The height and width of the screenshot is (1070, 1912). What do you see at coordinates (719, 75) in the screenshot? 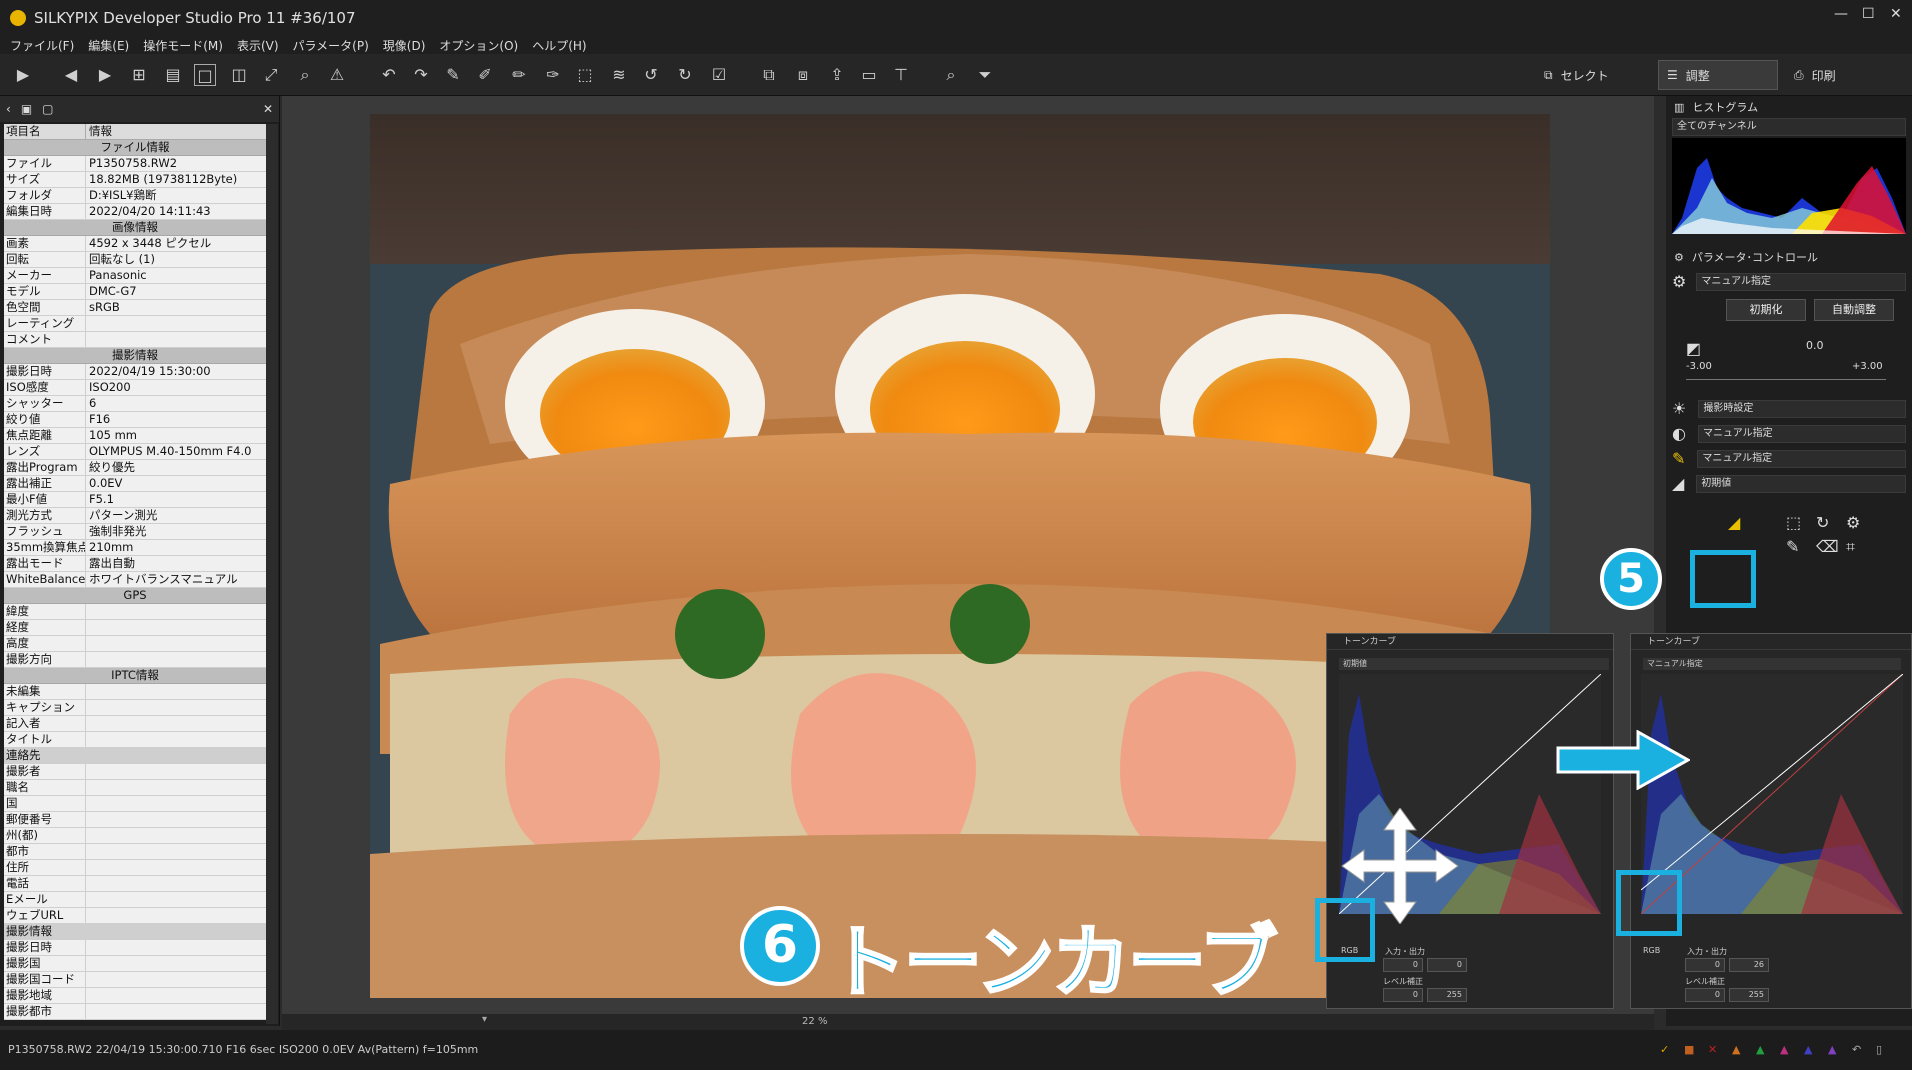
I see `mark-icon: ☑` at bounding box center [719, 75].